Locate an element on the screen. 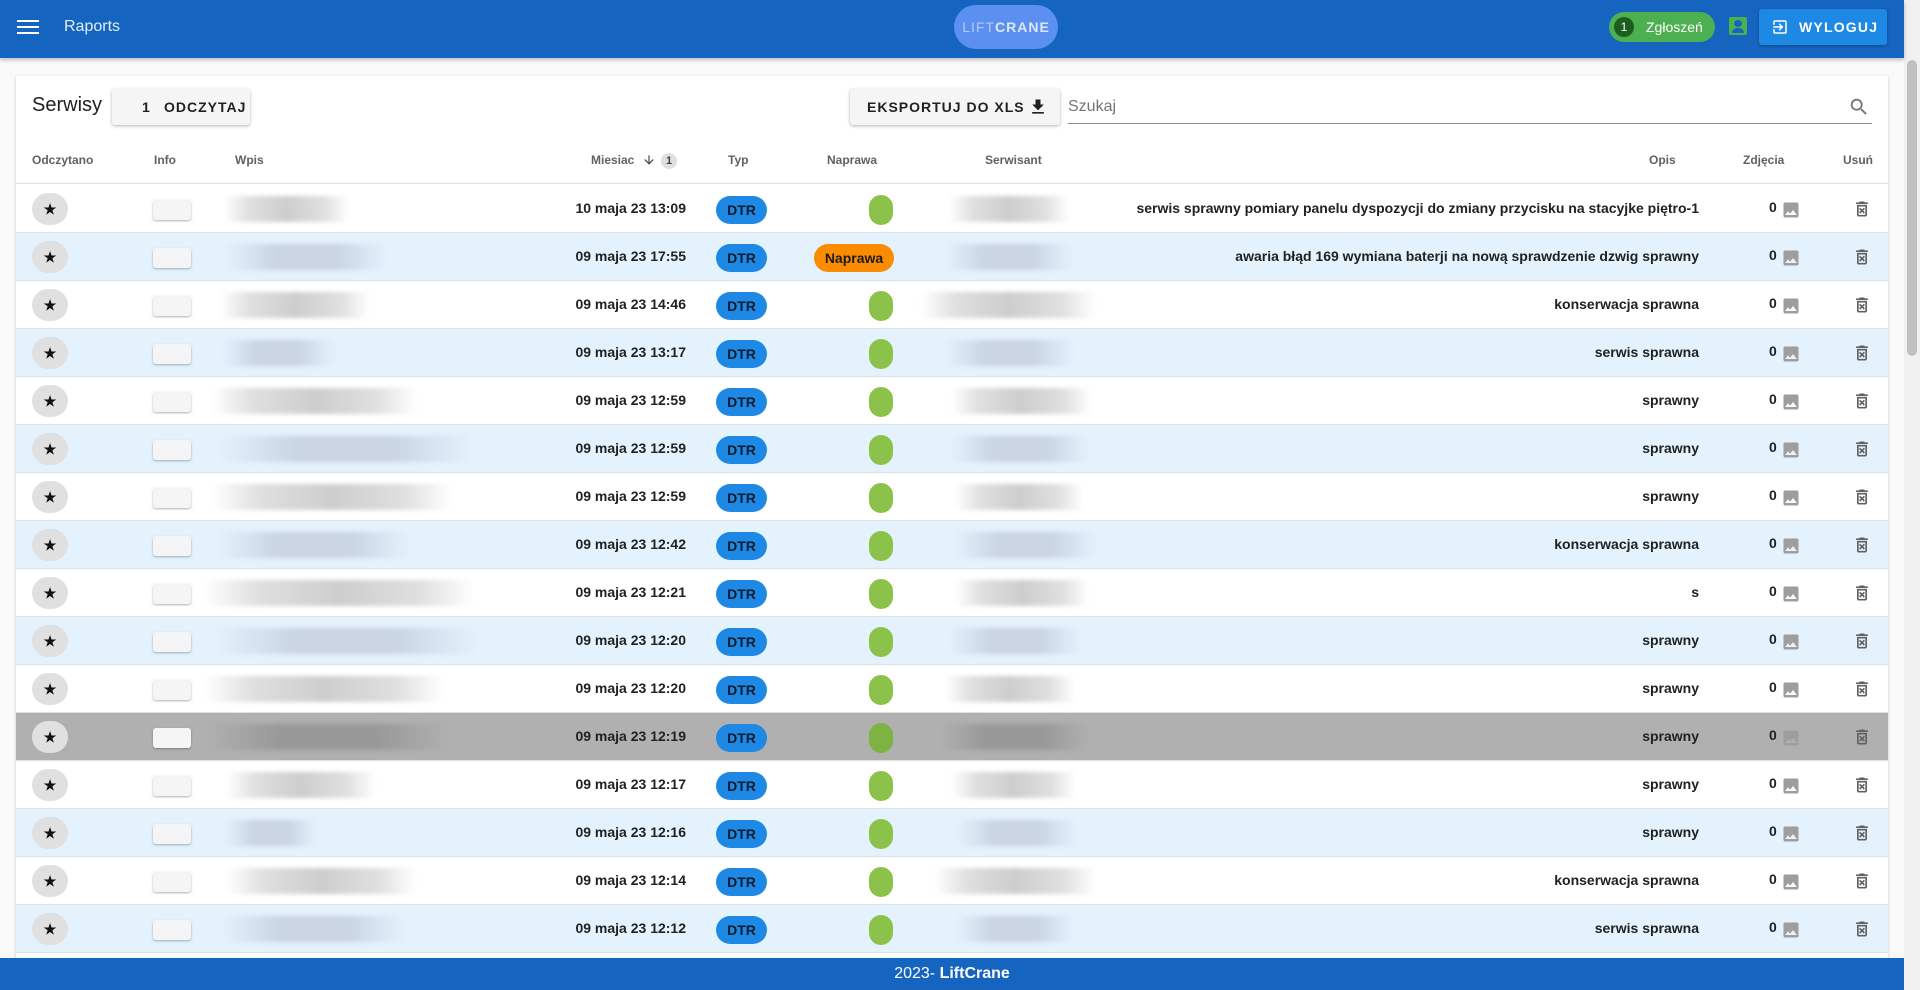  account-icon is located at coordinates (1738, 26).